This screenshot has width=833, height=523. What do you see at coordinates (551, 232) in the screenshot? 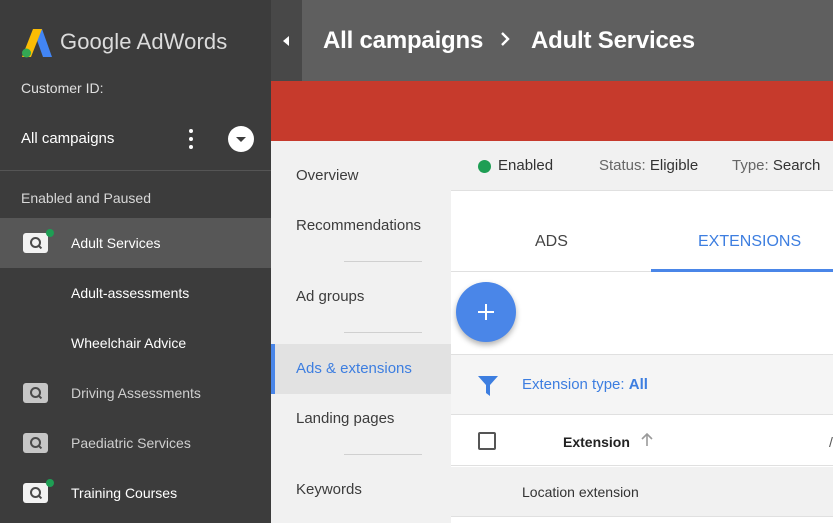
I see `tab-ads: ADS` at bounding box center [551, 232].